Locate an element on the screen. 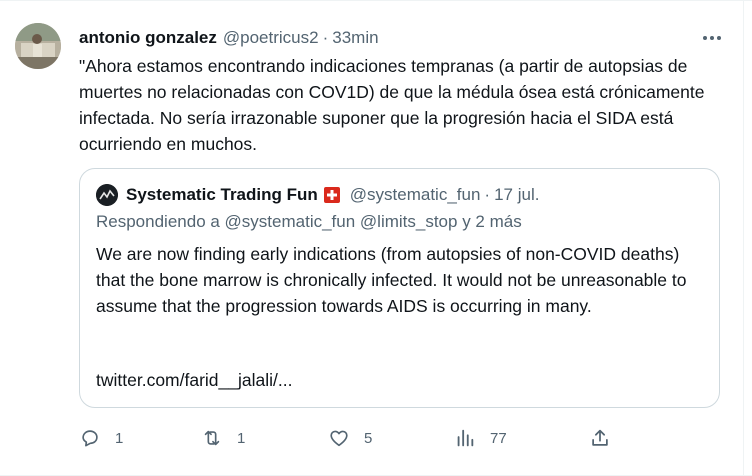  quoted-author-name: Systematic Trading Fun is located at coordinates (222, 194).